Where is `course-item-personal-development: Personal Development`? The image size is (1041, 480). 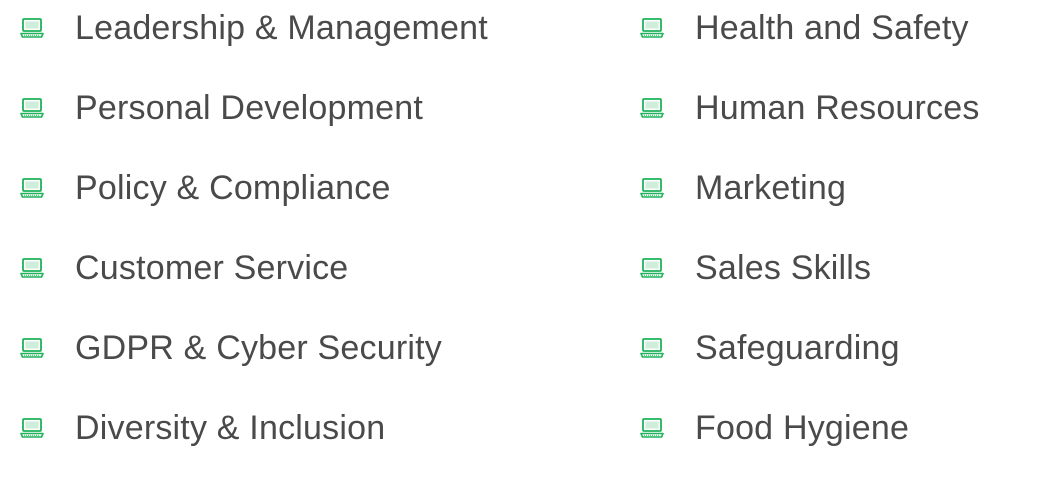 course-item-personal-development: Personal Development is located at coordinates (254, 120).